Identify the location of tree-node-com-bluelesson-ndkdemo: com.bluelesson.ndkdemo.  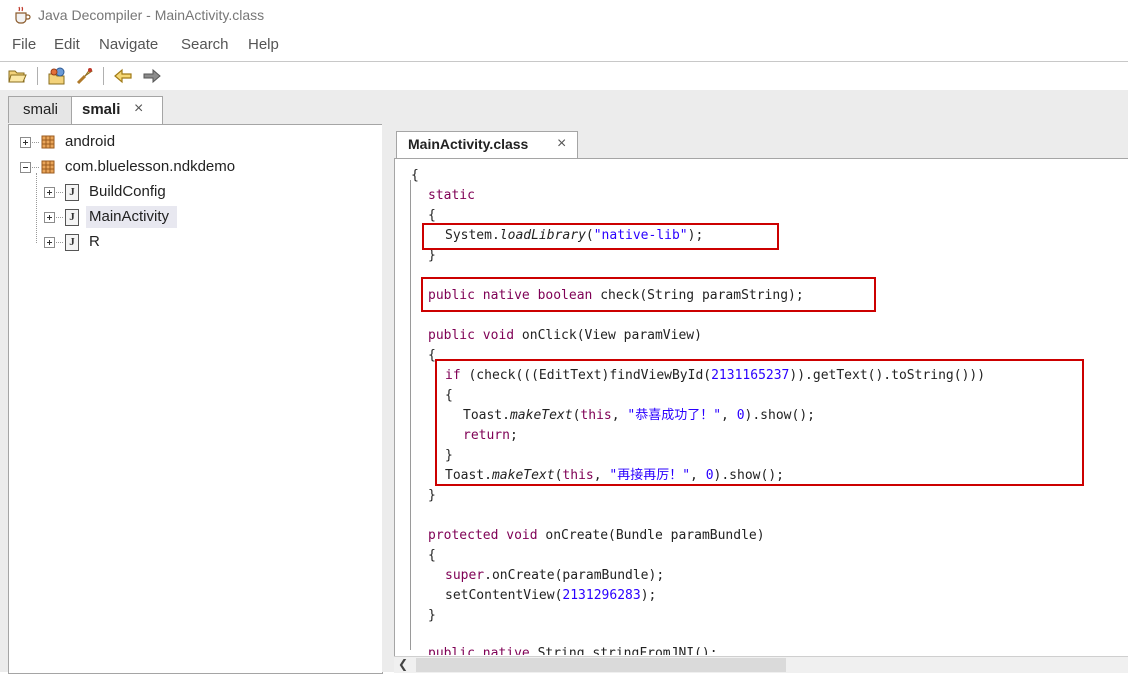
(194, 167).